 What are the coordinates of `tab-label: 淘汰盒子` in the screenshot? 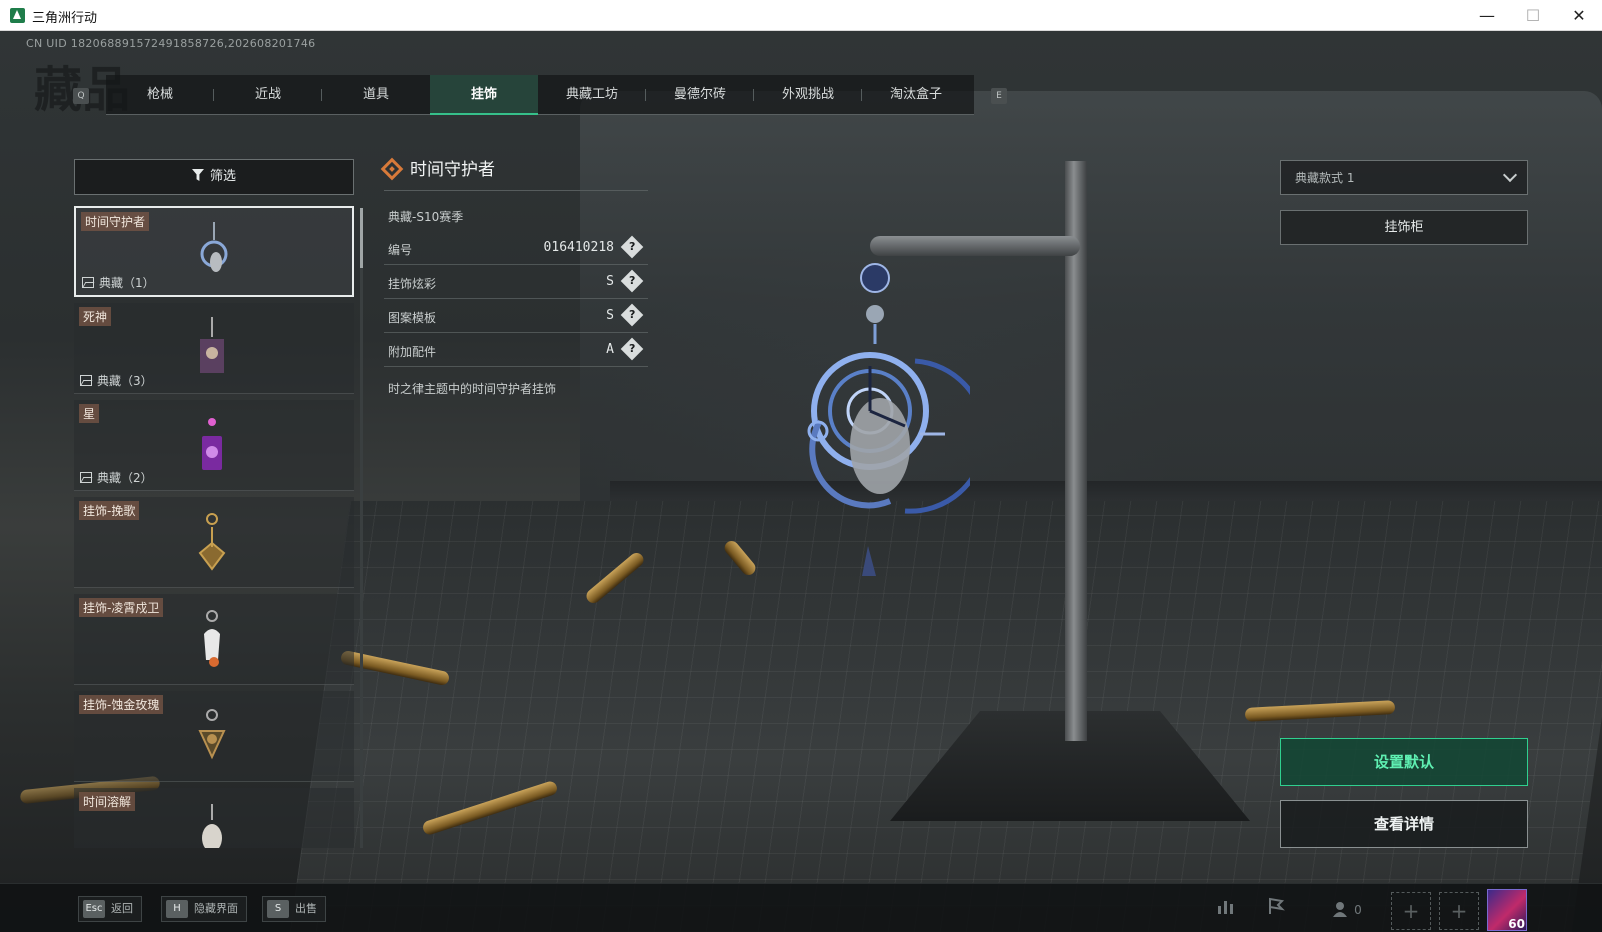 It's located at (915, 94).